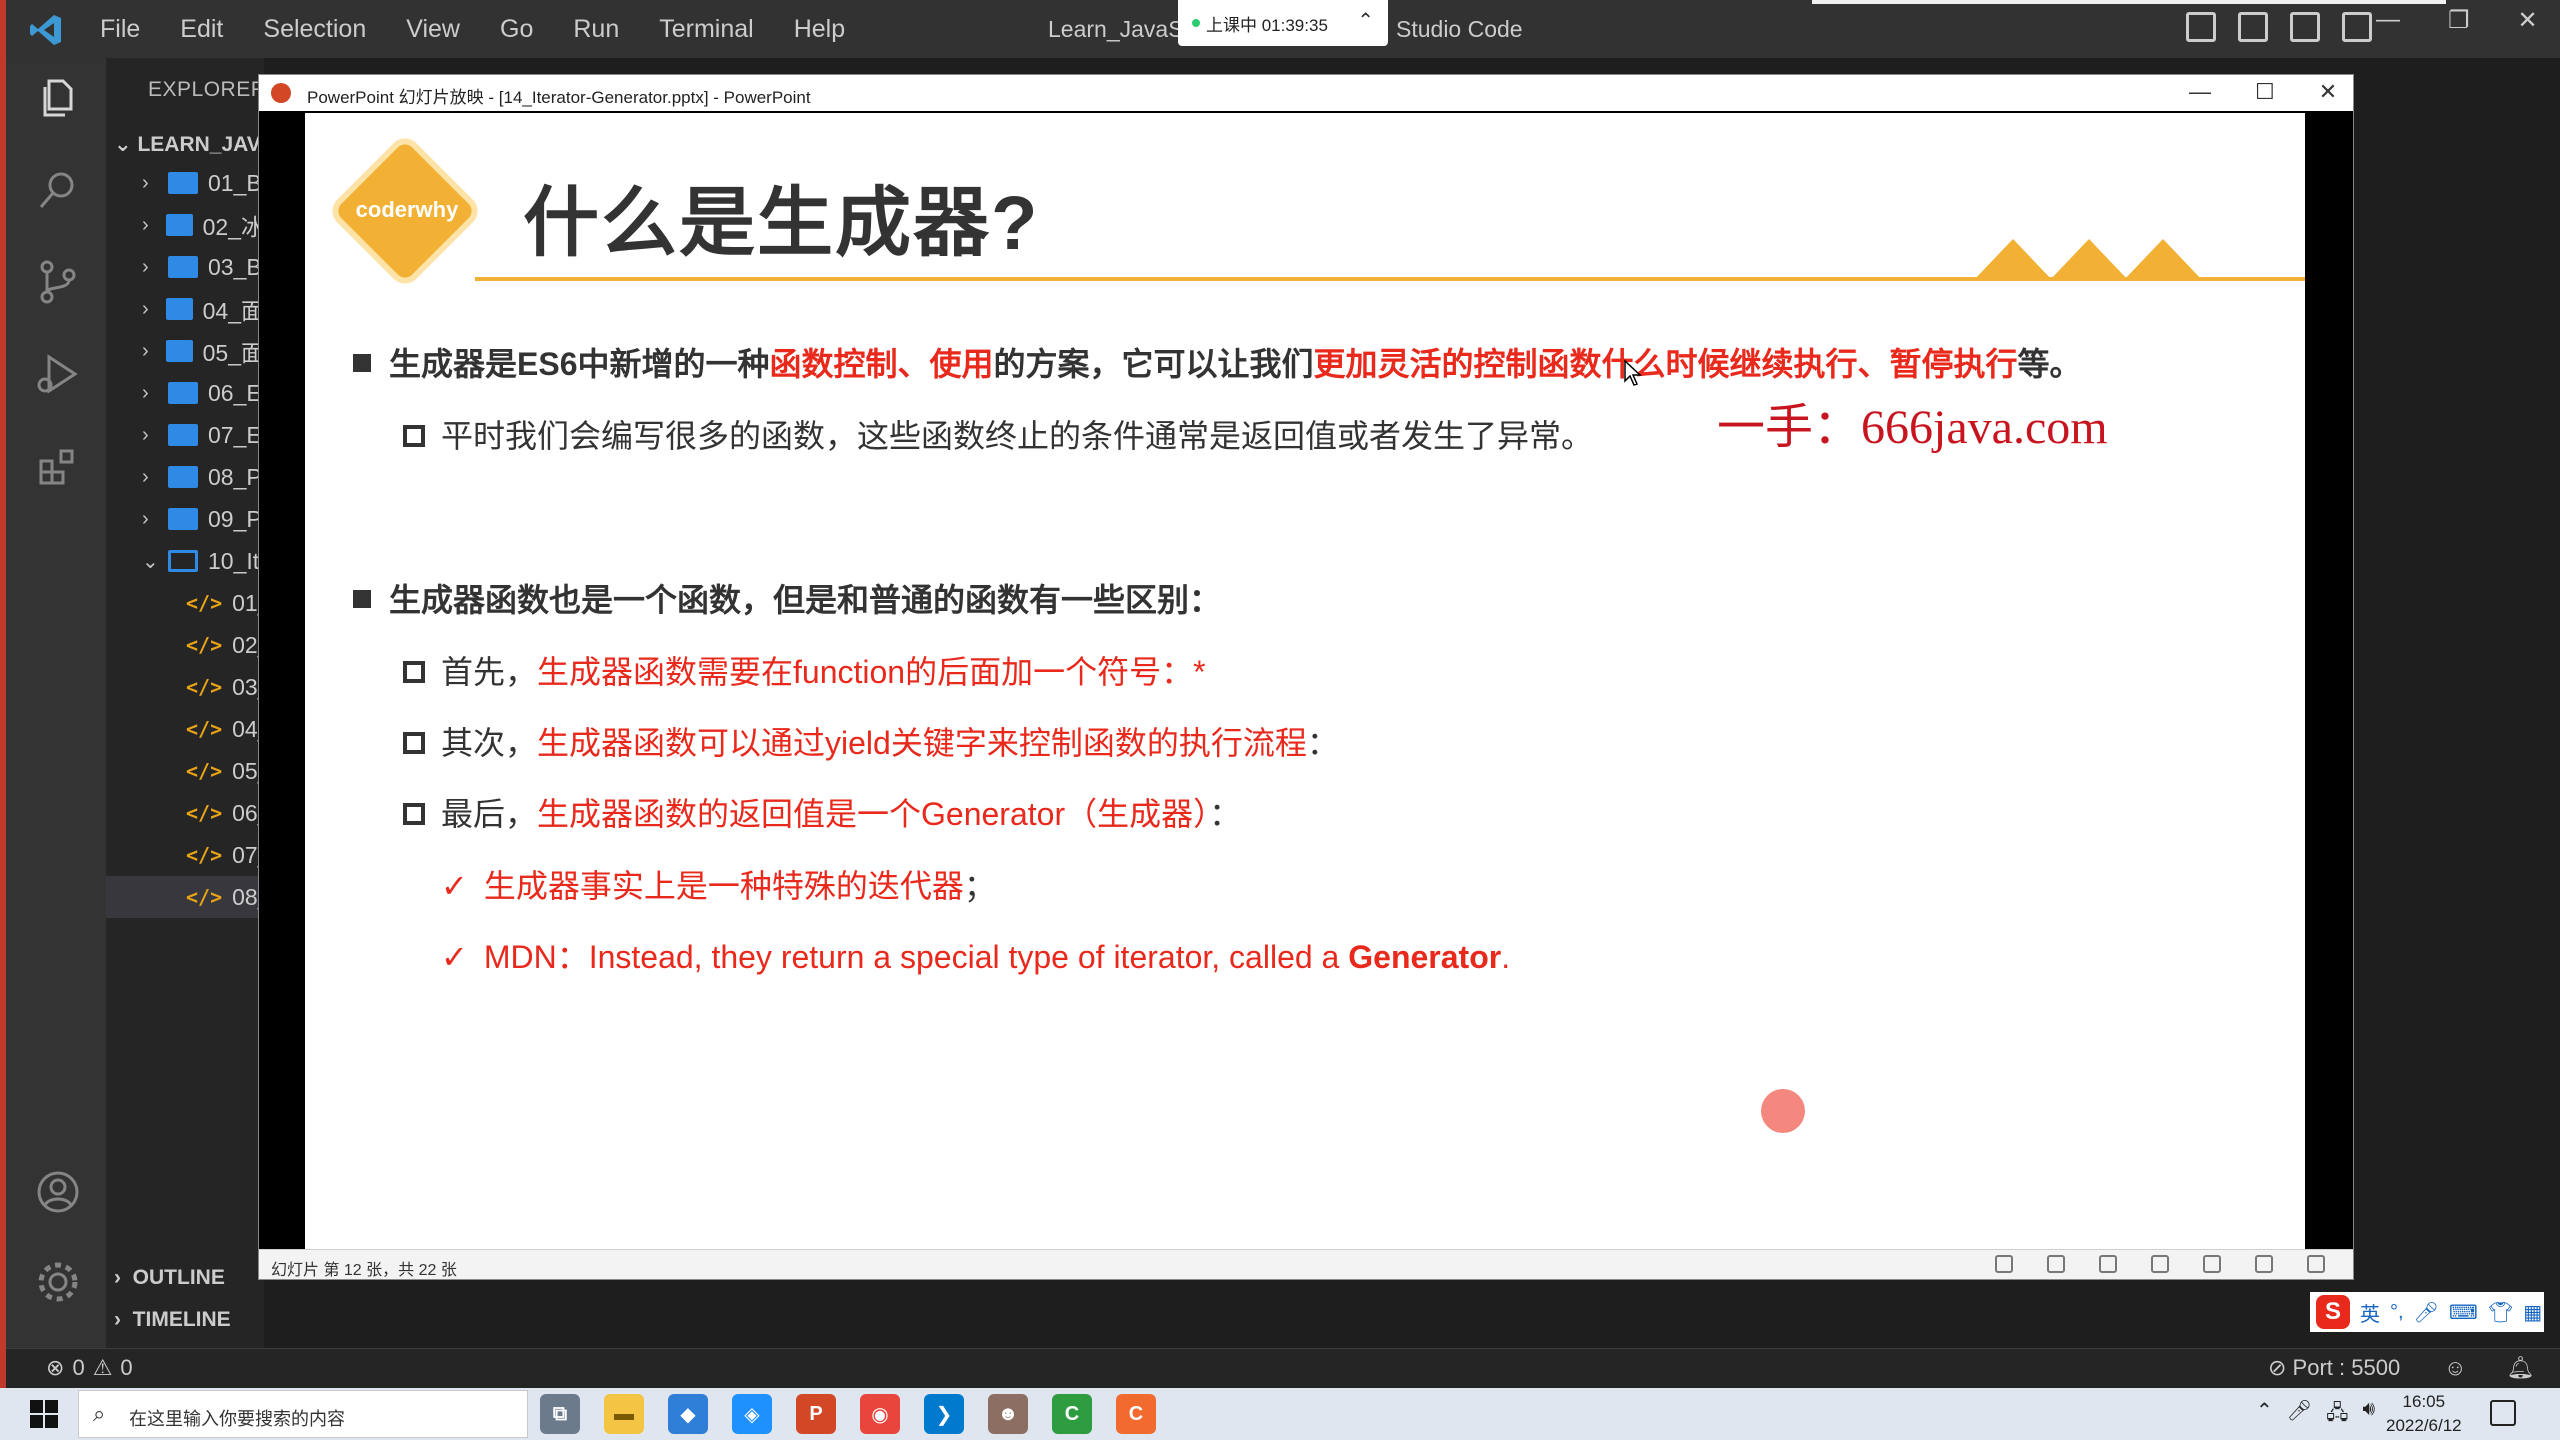 This screenshot has width=2560, height=1440. I want to click on volume-icon: 🔊︎, so click(2368, 1415).